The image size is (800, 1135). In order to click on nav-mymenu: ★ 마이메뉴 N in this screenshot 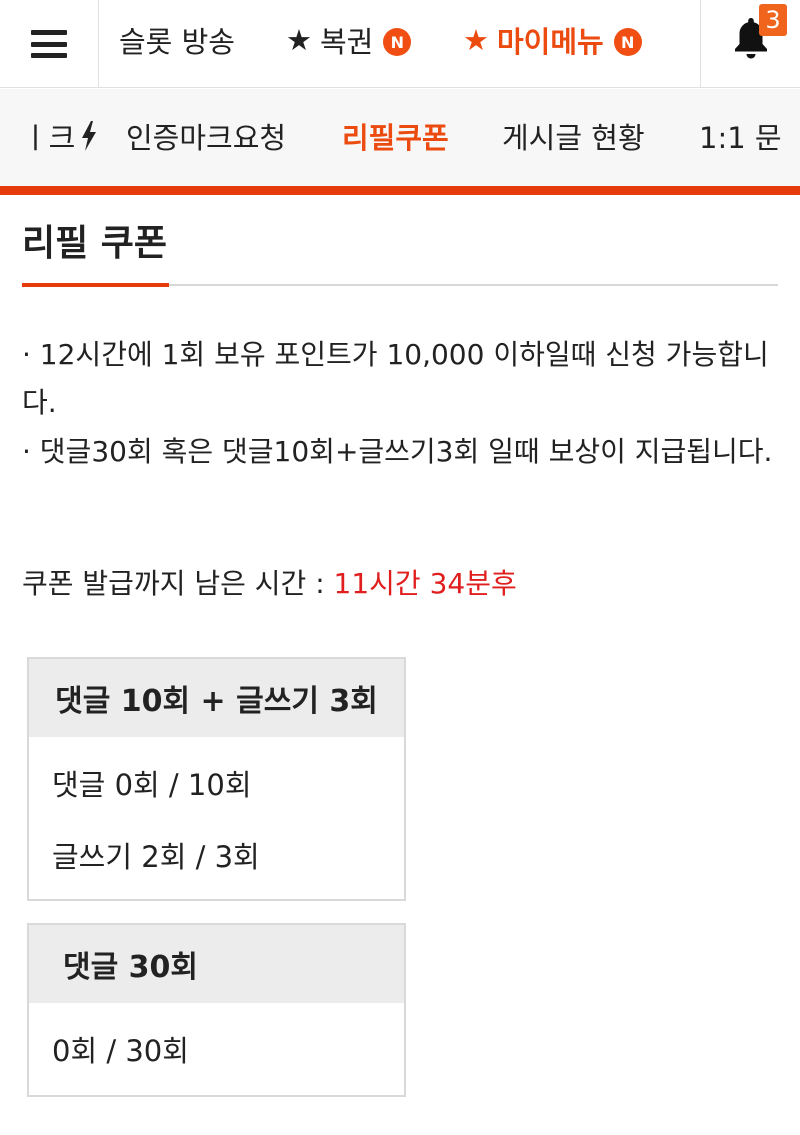, I will do `click(552, 40)`.